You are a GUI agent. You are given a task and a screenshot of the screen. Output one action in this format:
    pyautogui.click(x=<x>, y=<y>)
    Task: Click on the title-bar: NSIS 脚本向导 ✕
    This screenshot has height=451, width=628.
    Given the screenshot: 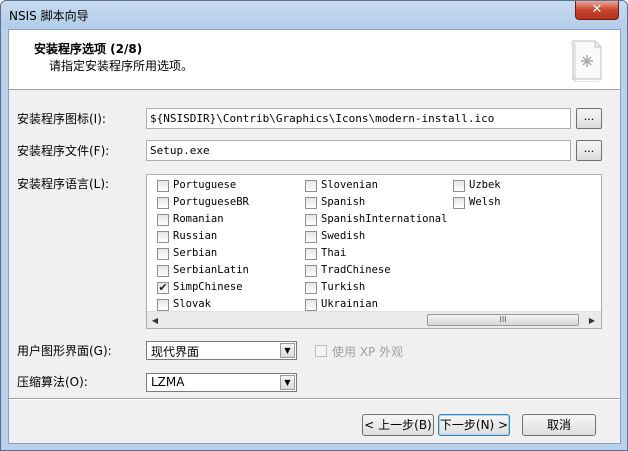 What is the action you would take?
    pyautogui.click(x=314, y=15)
    